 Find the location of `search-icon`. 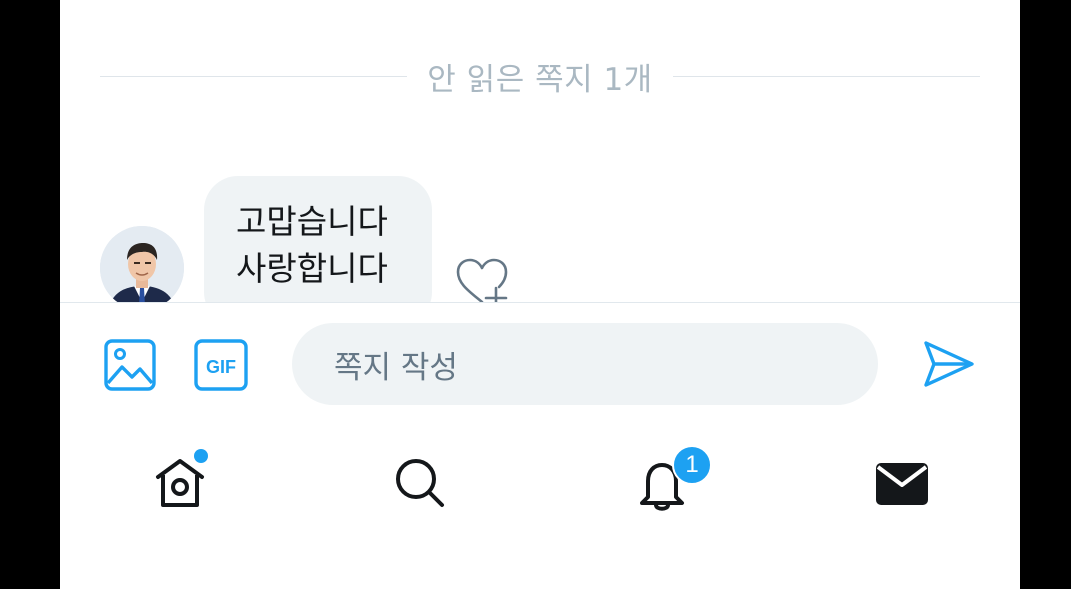

search-icon is located at coordinates (420, 483).